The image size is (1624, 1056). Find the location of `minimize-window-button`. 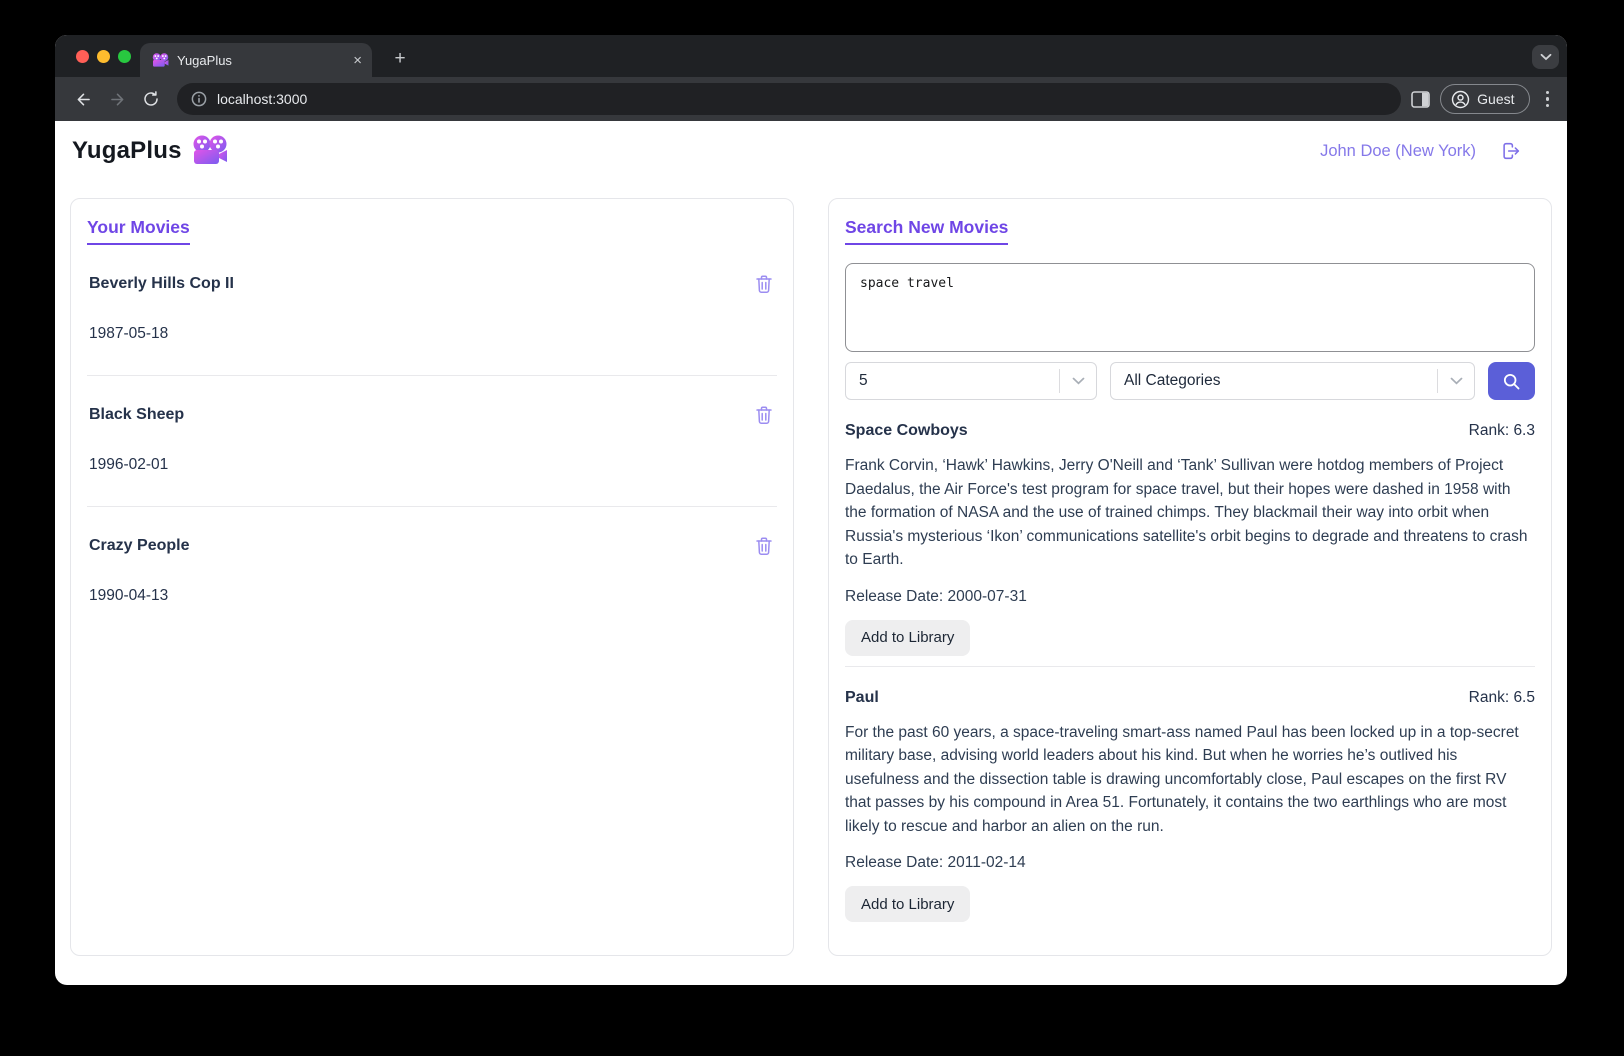

minimize-window-button is located at coordinates (103, 56).